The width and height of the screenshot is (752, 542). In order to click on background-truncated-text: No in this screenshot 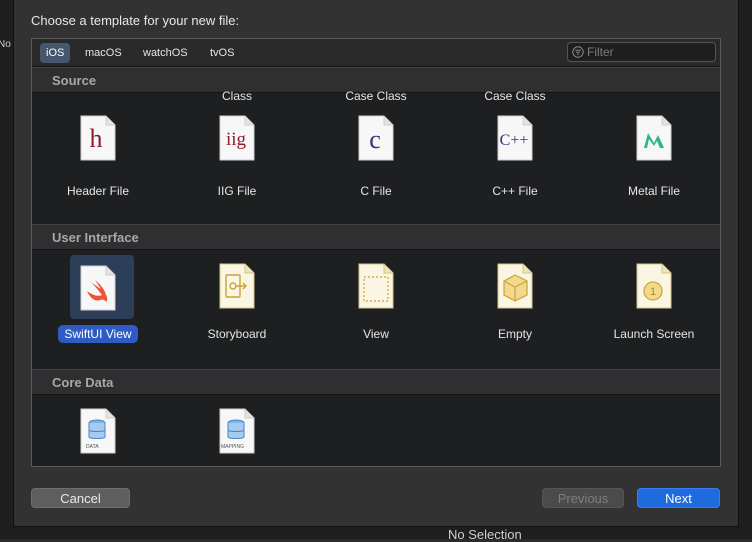, I will do `click(5, 44)`.